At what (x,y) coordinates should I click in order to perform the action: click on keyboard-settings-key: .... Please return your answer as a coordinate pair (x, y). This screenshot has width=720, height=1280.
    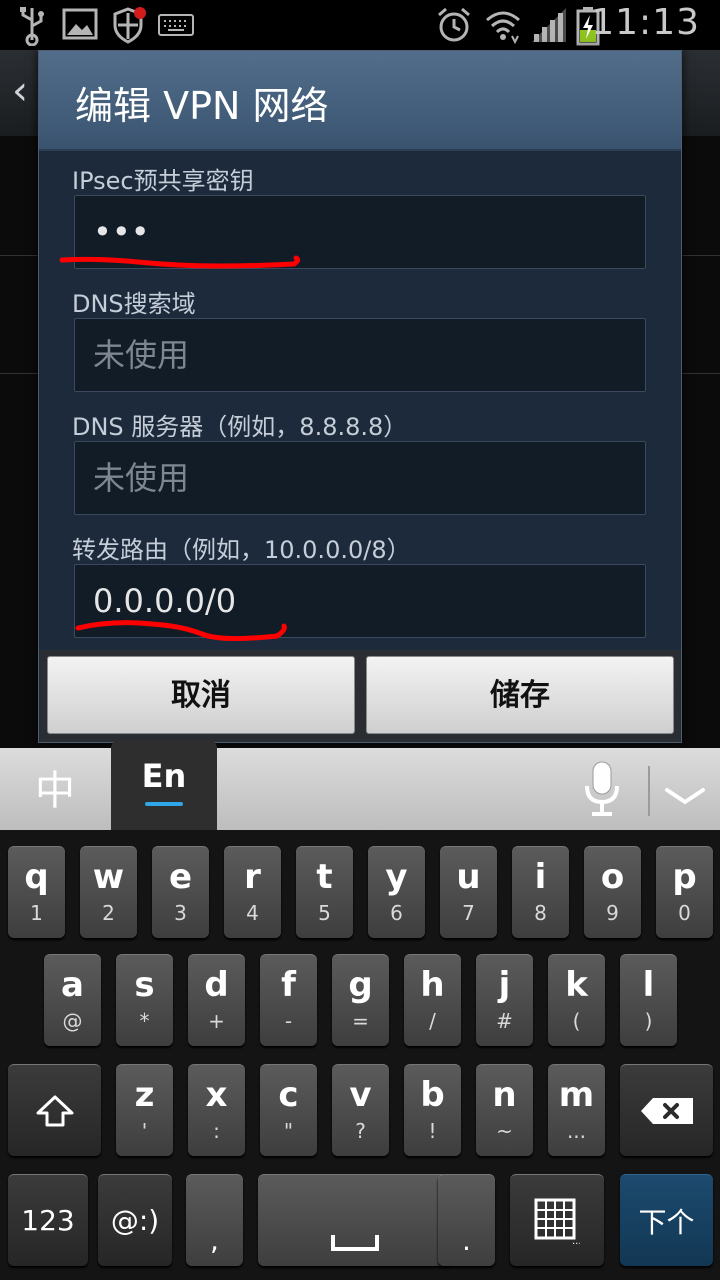
    Looking at the image, I should click on (557, 1220).